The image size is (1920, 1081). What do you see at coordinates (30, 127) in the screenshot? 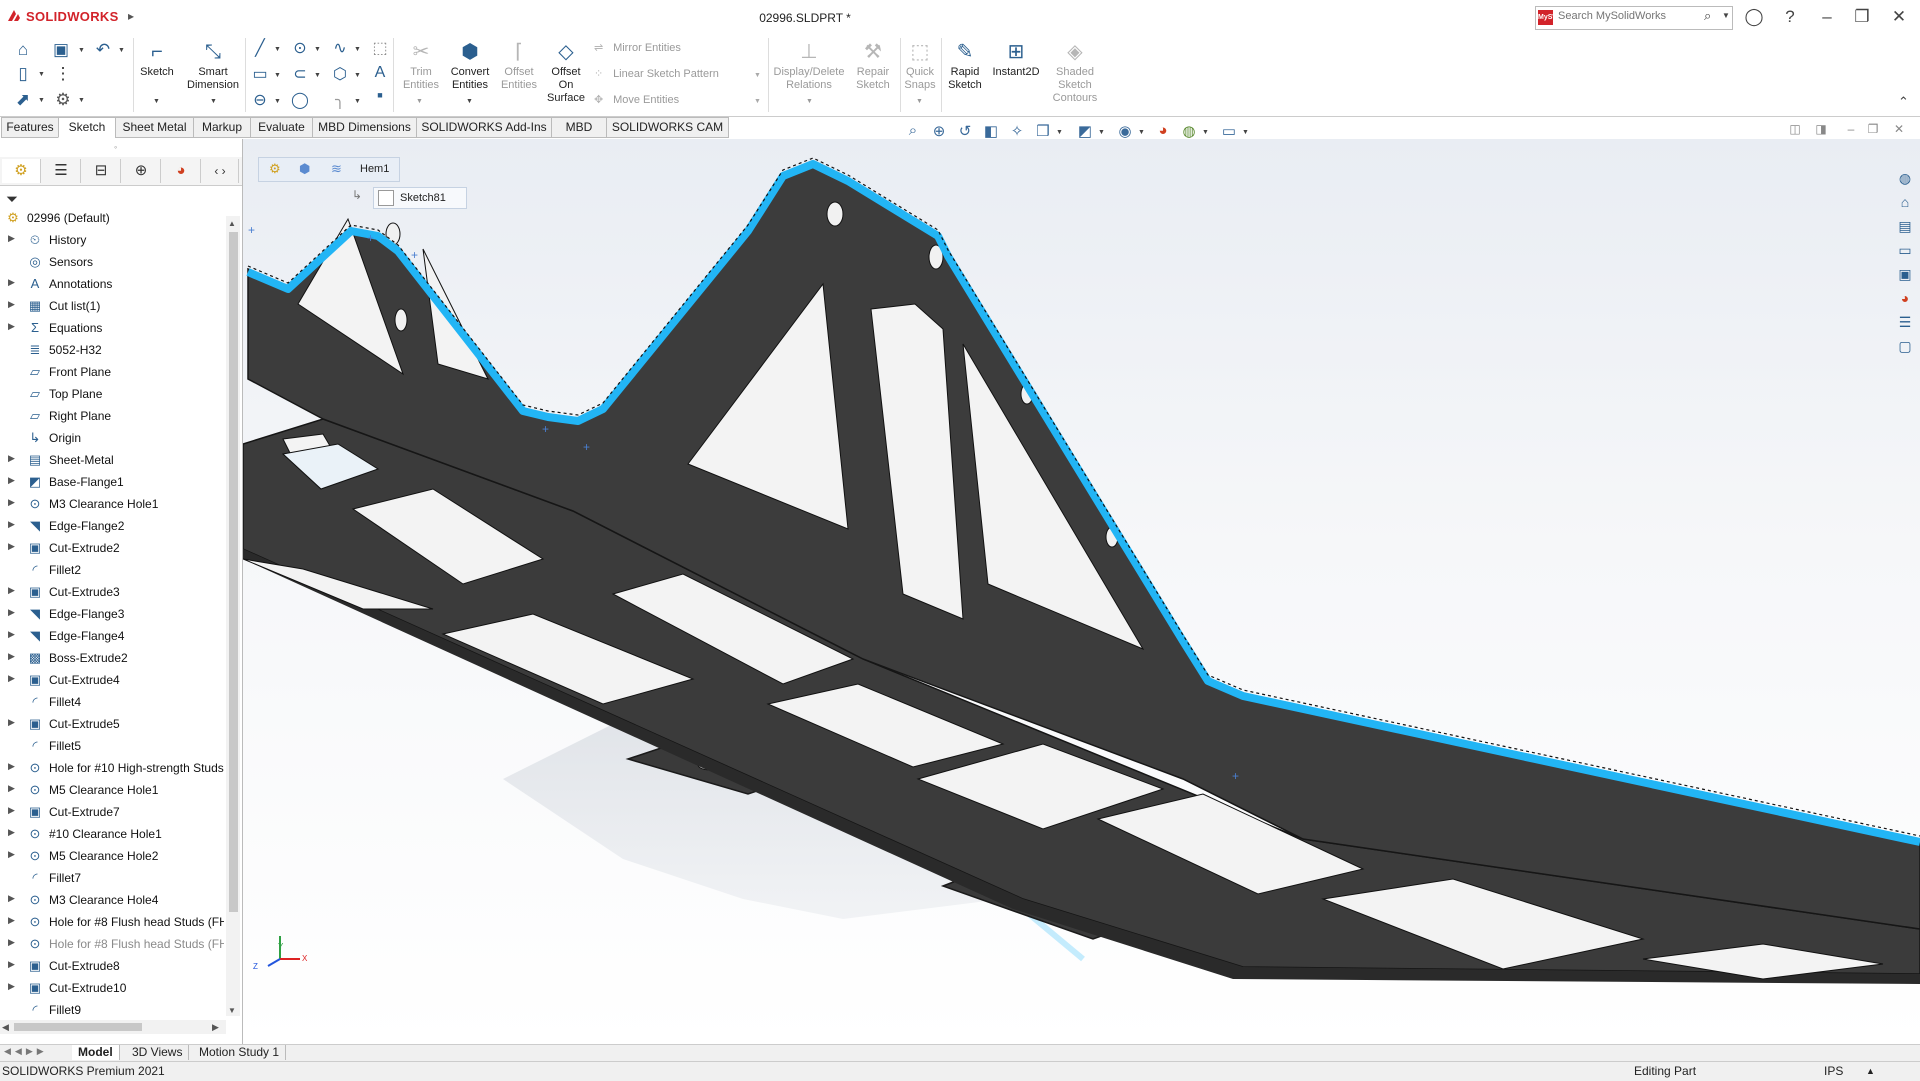
I see `tab-features: Features` at bounding box center [30, 127].